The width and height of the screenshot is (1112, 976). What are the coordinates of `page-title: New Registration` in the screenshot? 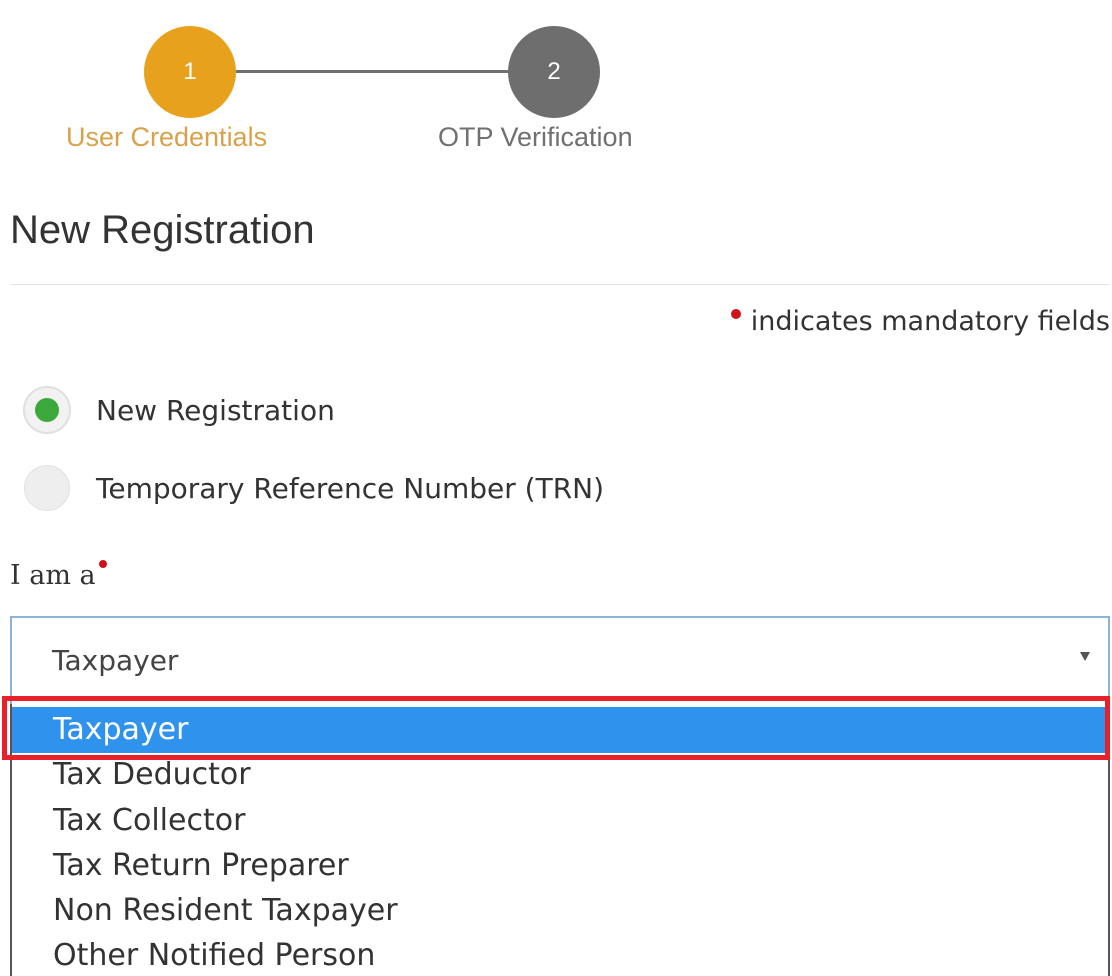 It's located at (162, 230).